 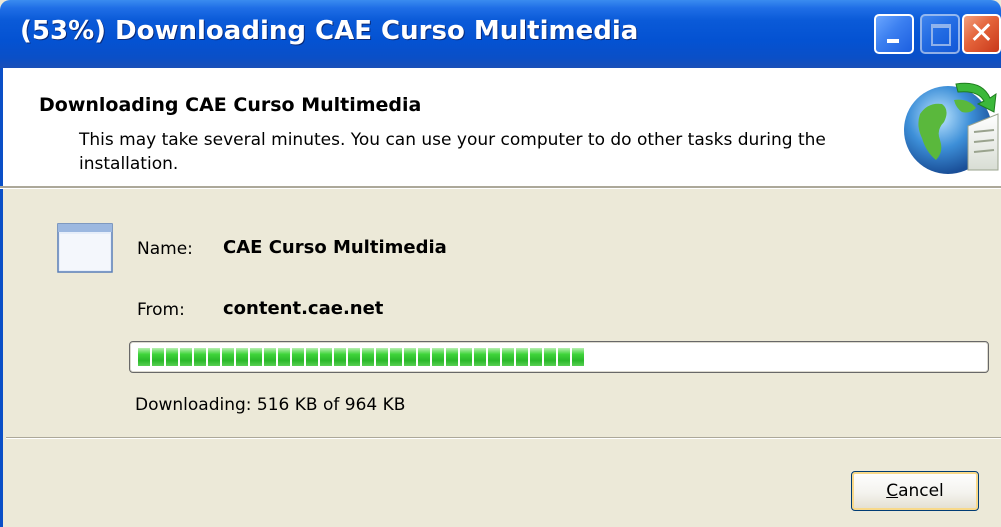 What do you see at coordinates (503, 438) in the screenshot?
I see `footer-divider` at bounding box center [503, 438].